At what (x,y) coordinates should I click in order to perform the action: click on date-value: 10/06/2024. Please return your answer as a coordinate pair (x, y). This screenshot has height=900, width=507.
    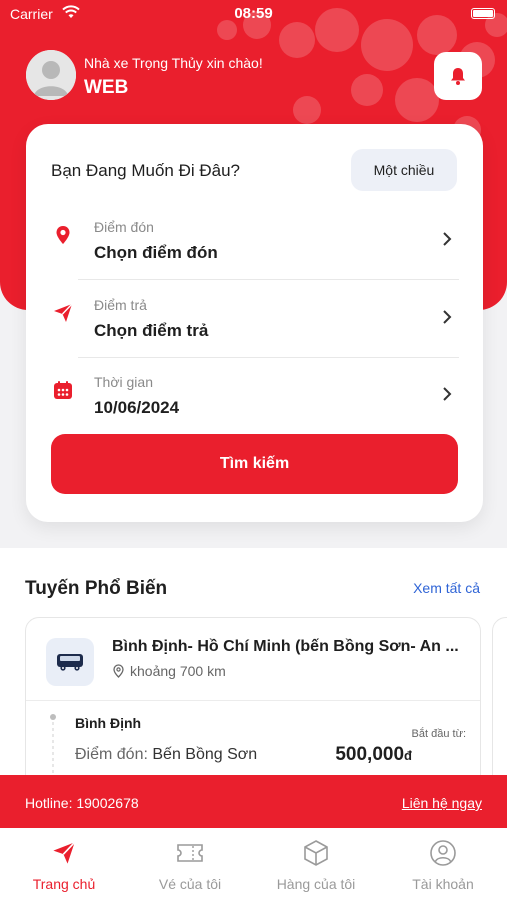
    Looking at the image, I should click on (137, 407).